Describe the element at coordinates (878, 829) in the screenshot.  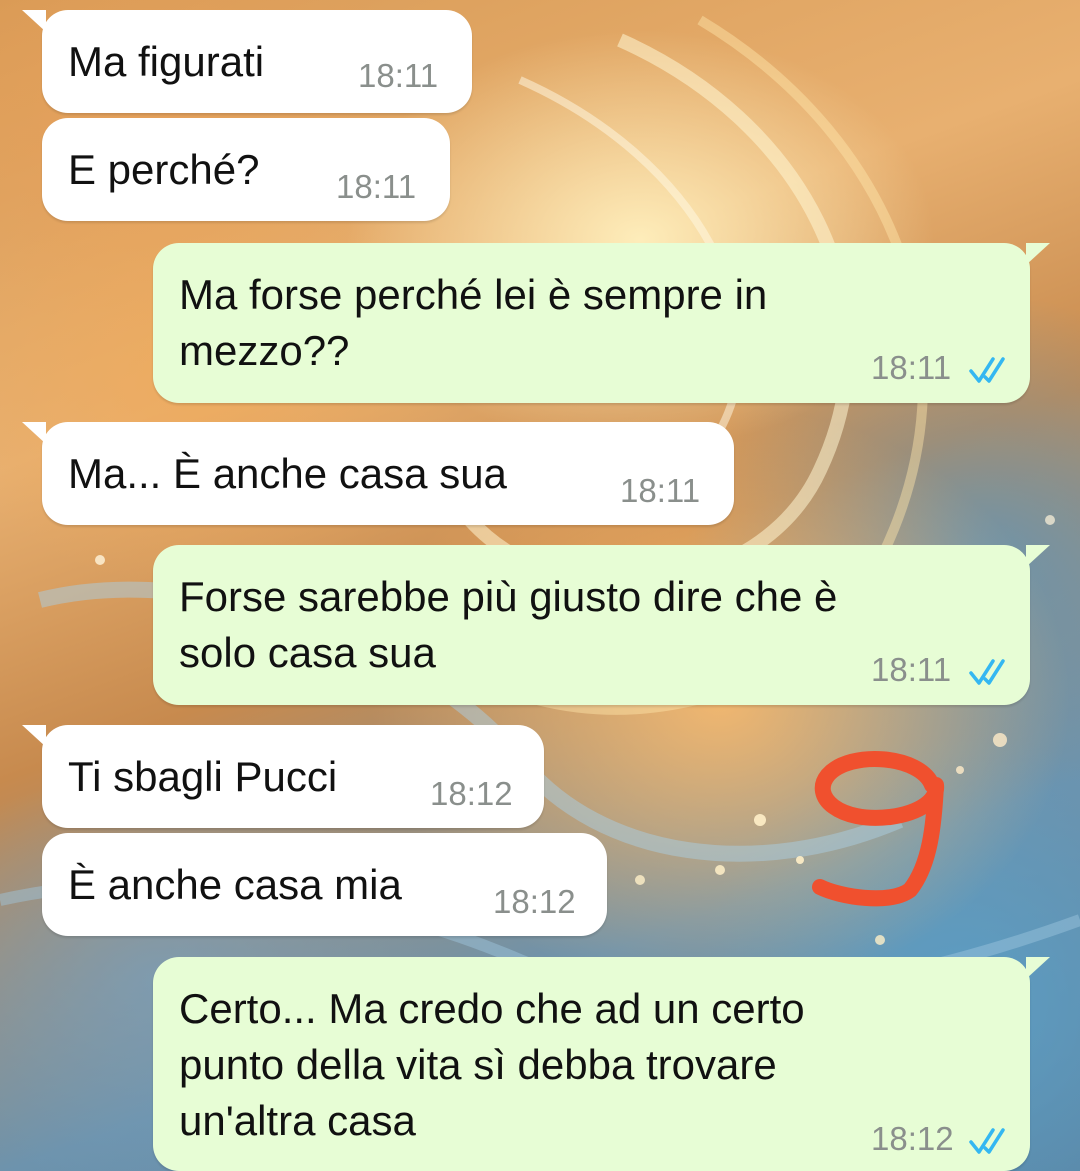
I see `handwritten-annotation-mark` at that location.